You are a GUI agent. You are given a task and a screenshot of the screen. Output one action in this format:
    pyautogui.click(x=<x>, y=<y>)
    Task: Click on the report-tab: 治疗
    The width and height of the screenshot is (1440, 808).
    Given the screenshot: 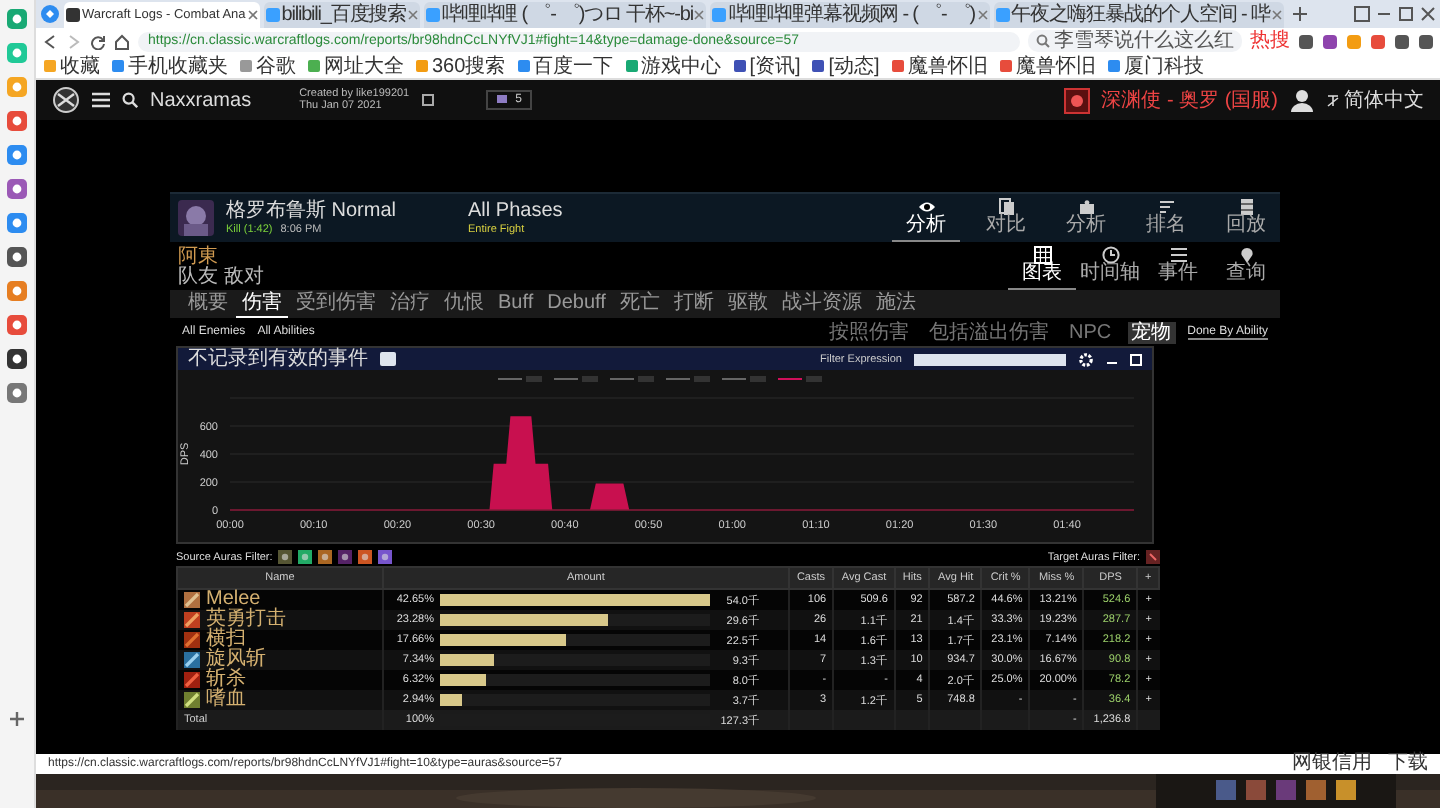 What is the action you would take?
    pyautogui.click(x=410, y=304)
    